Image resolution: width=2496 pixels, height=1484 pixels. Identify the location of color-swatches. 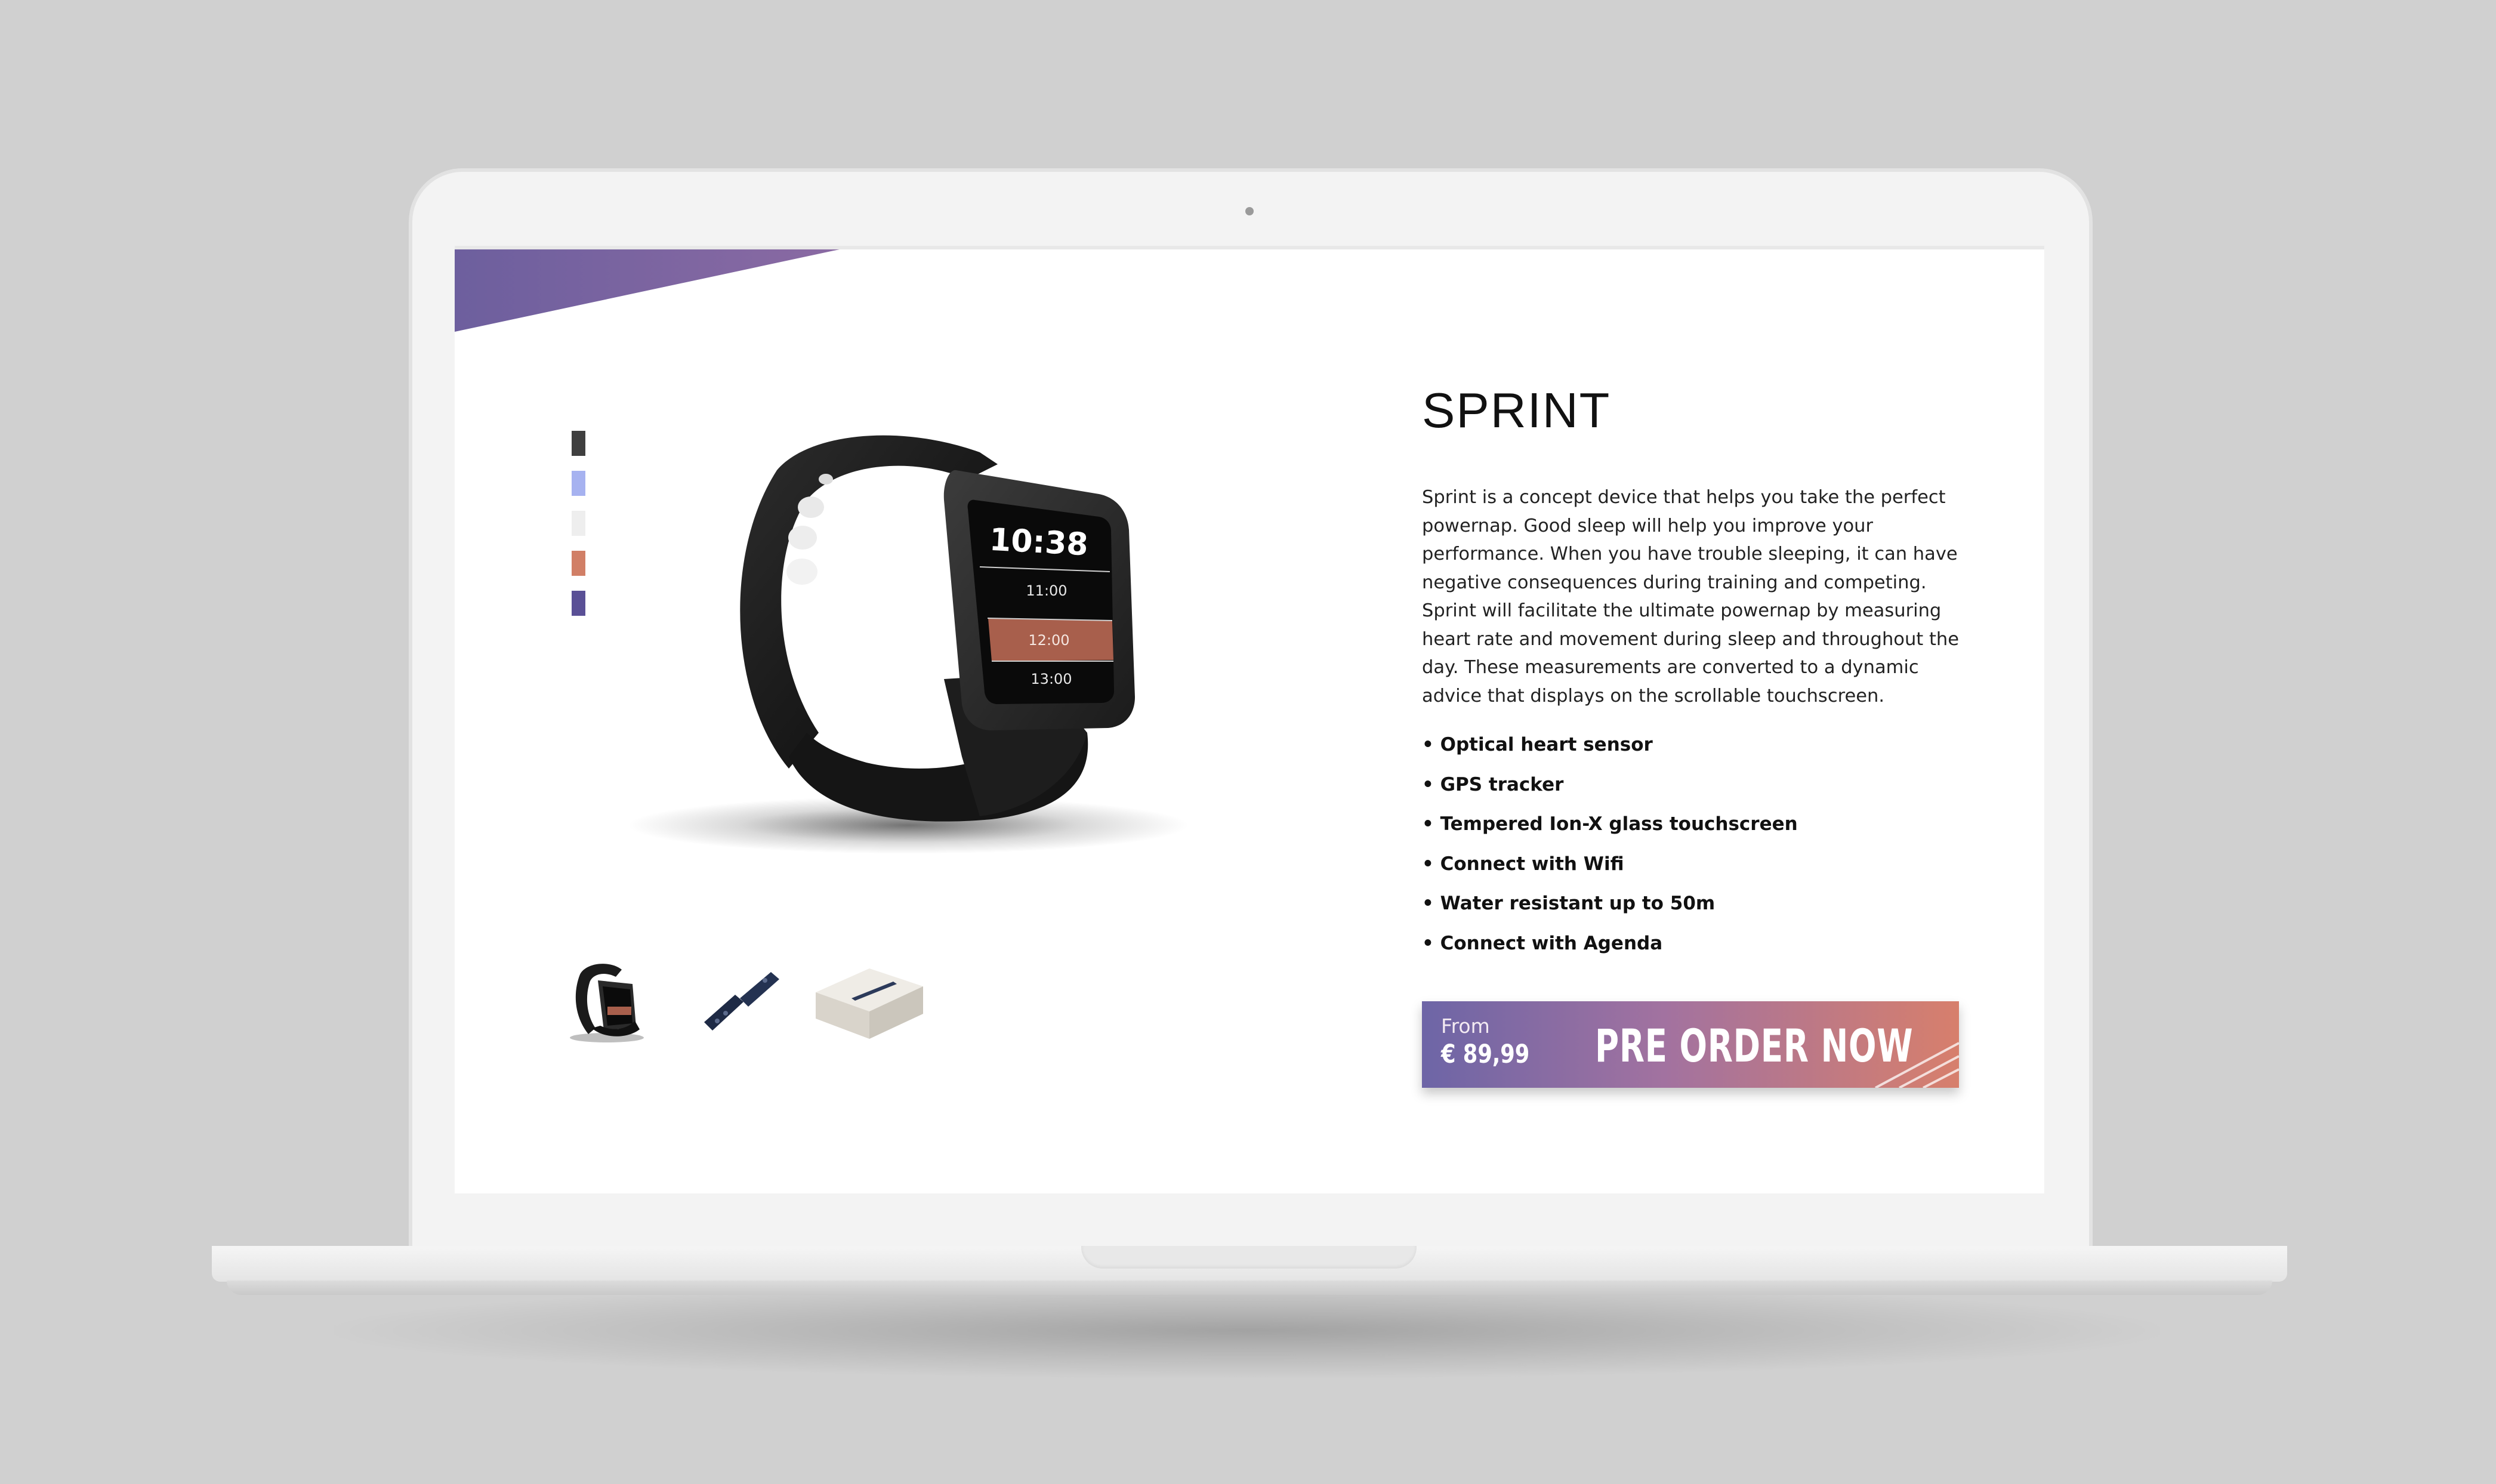
(579, 531).